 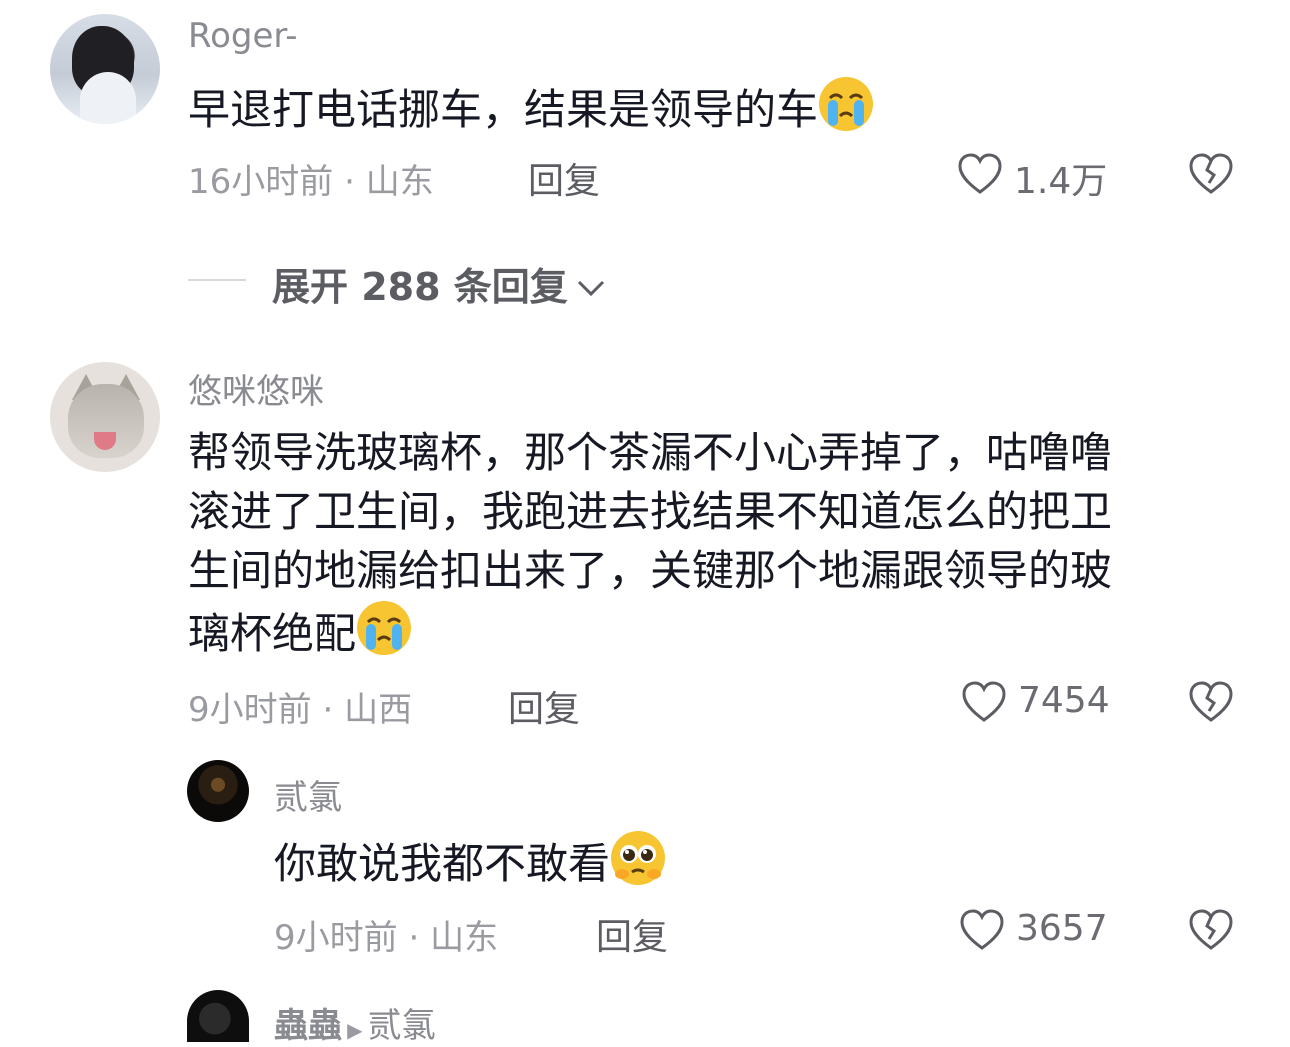 I want to click on expand-divider, so click(x=217, y=280).